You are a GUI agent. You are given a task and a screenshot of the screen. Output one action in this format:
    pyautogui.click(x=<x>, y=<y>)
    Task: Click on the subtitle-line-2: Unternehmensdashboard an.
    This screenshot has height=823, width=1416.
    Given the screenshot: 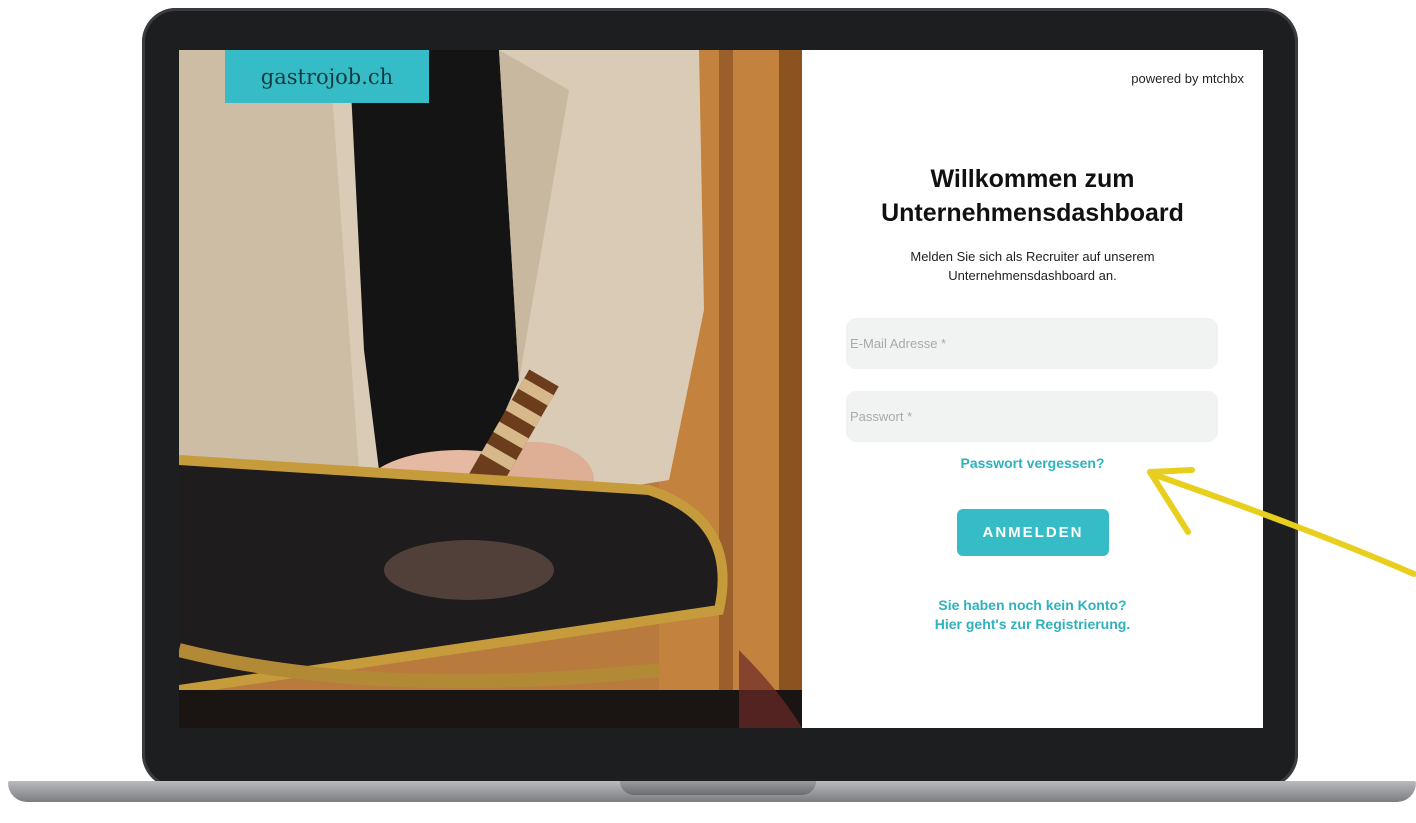 What is the action you would take?
    pyautogui.click(x=1032, y=275)
    